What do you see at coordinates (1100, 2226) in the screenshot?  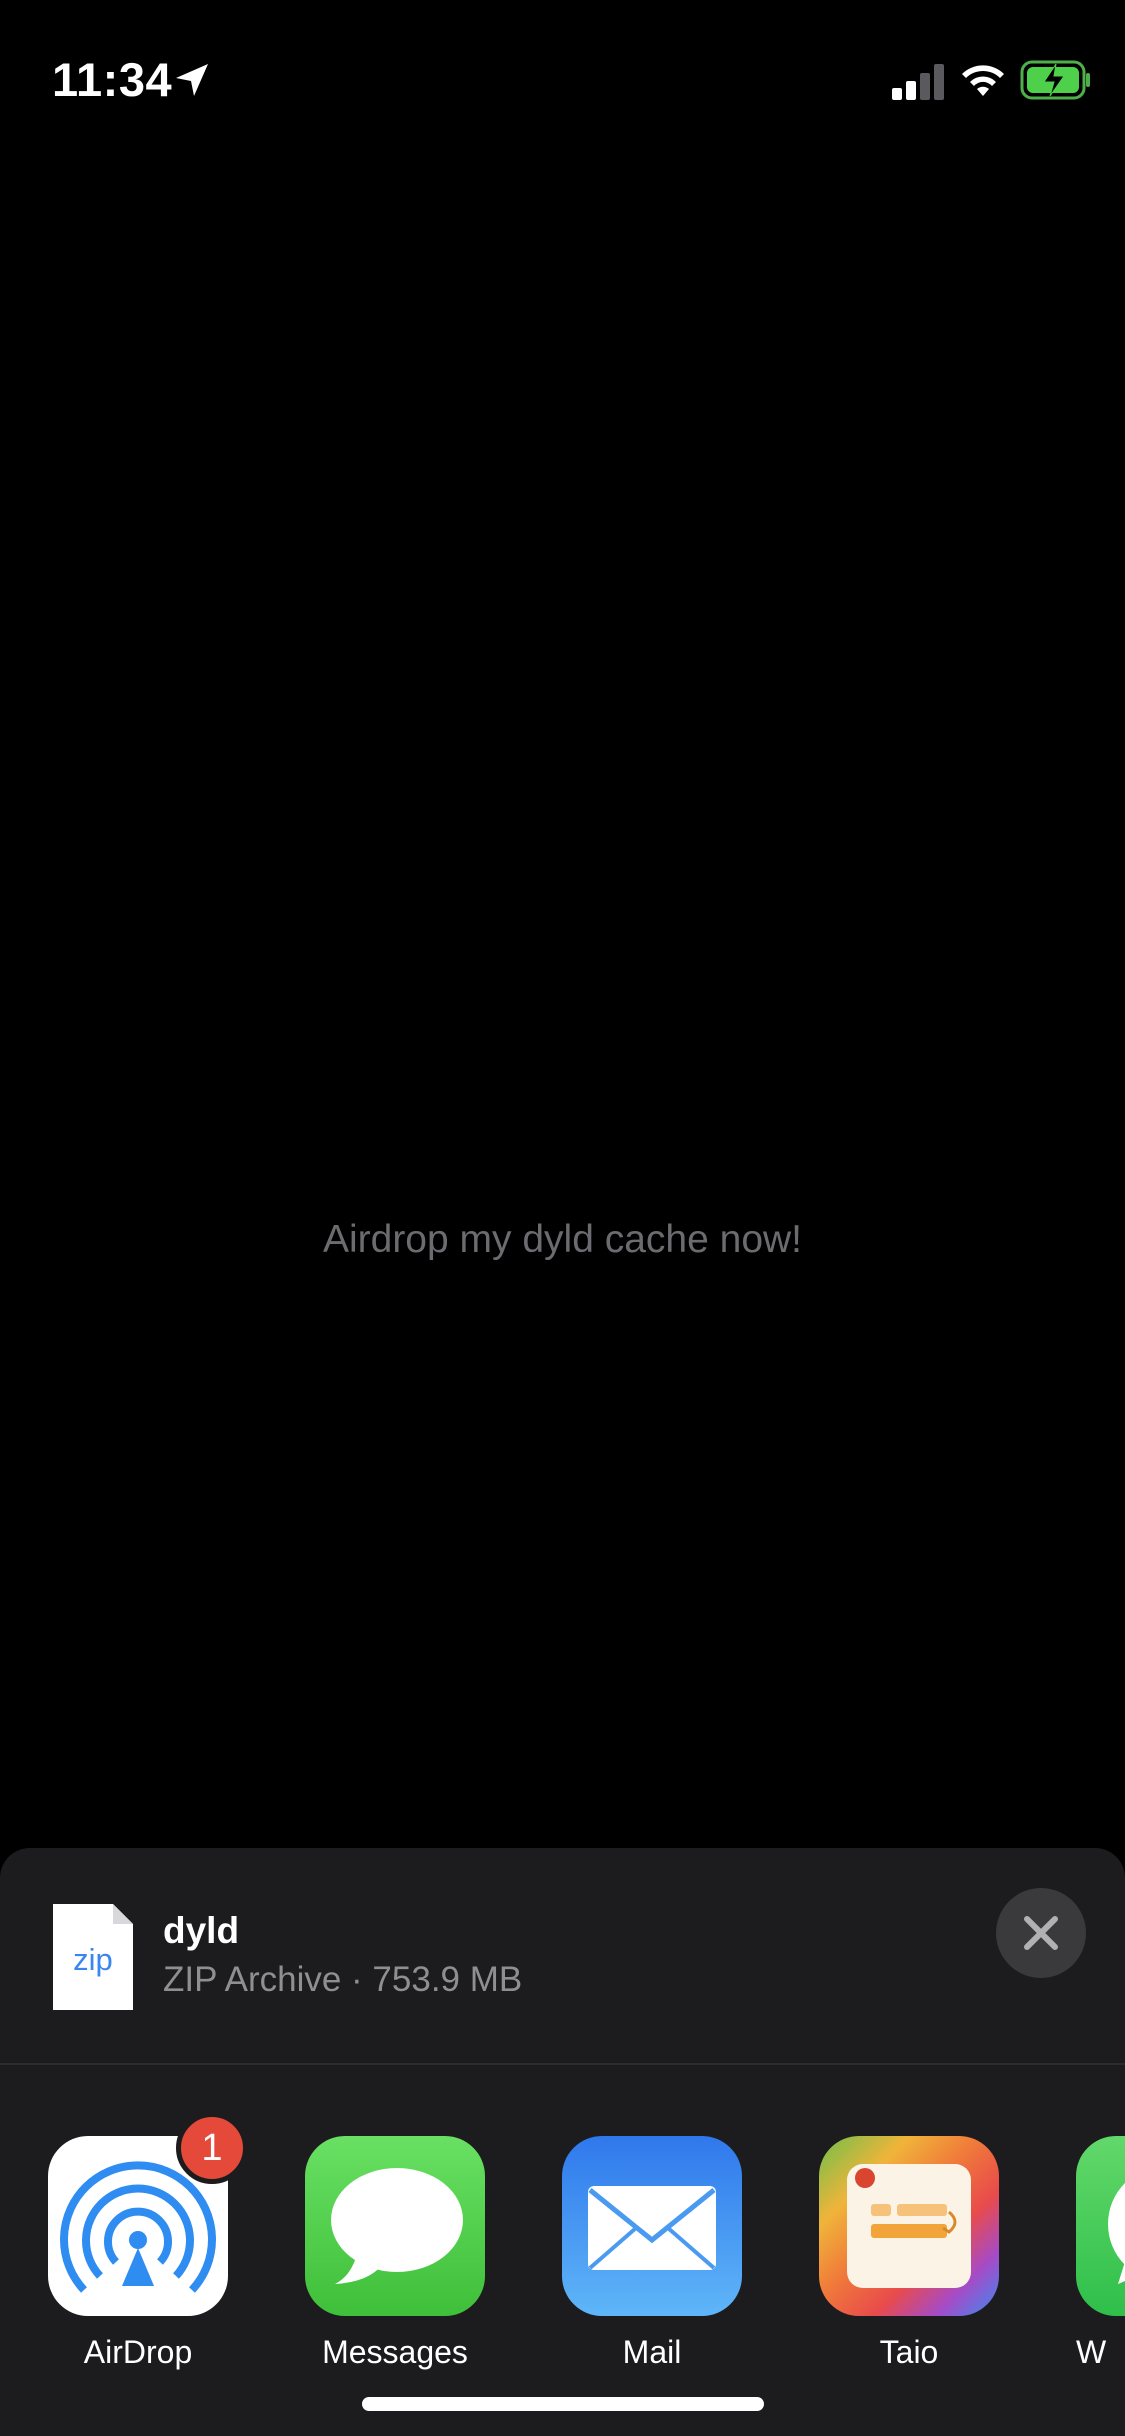 I see `whatsapp-icon` at bounding box center [1100, 2226].